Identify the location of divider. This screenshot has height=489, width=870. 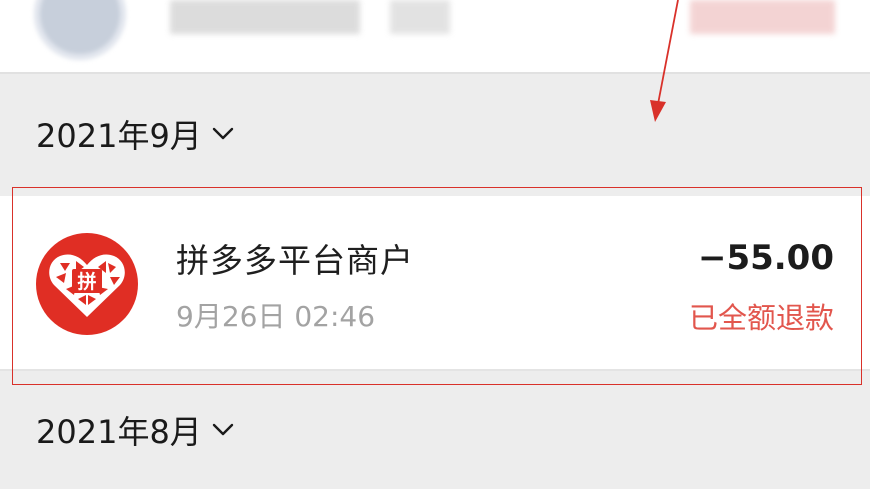
(435, 73).